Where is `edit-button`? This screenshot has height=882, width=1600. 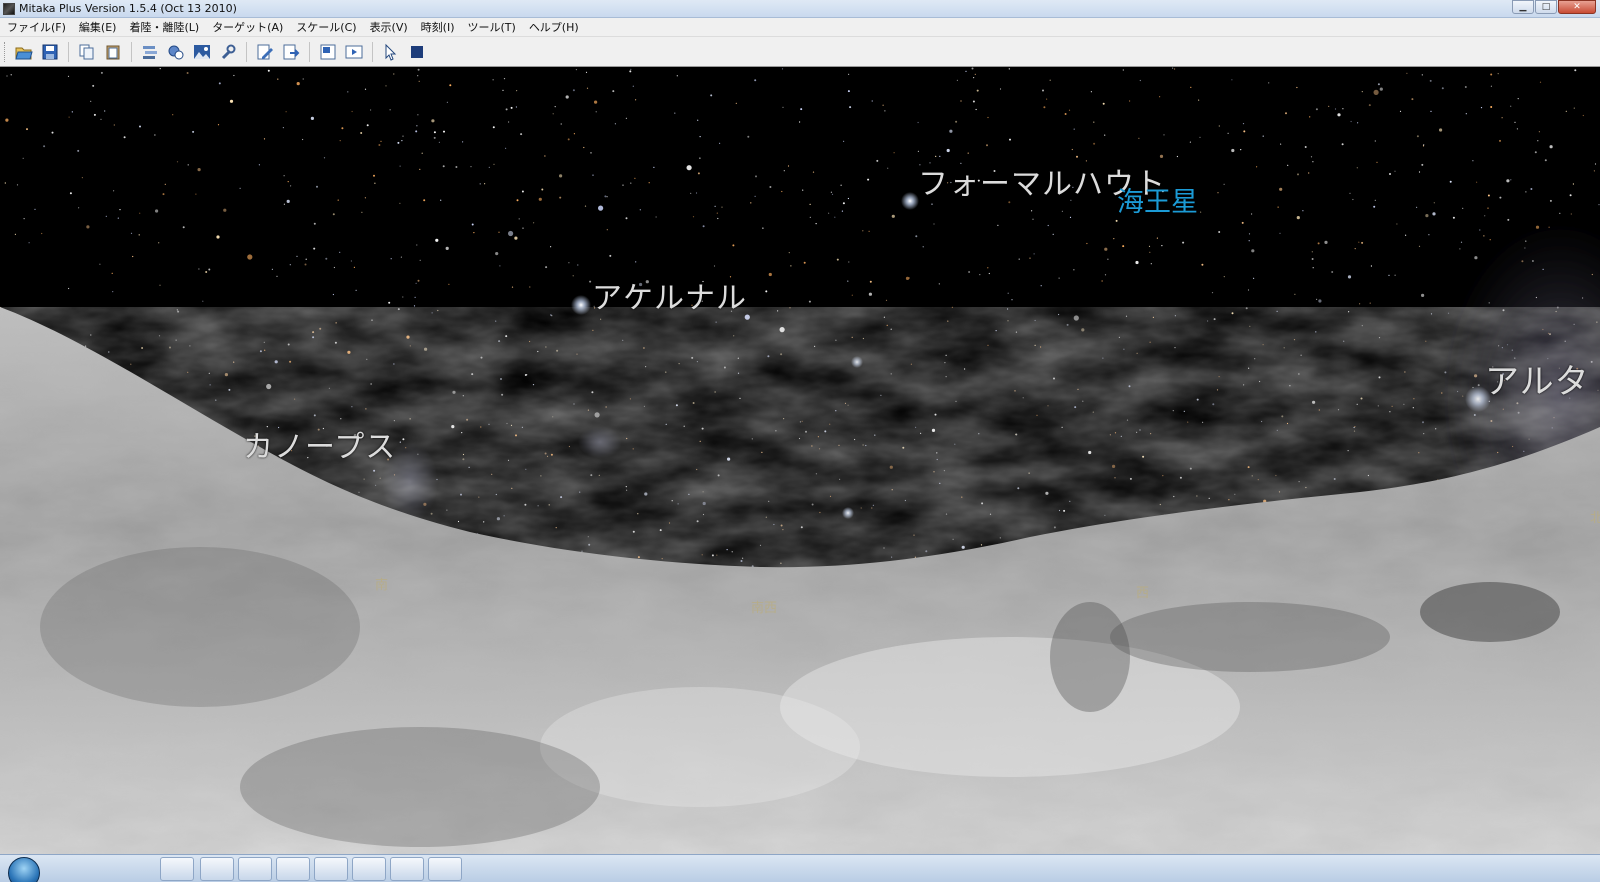
edit-button is located at coordinates (265, 52).